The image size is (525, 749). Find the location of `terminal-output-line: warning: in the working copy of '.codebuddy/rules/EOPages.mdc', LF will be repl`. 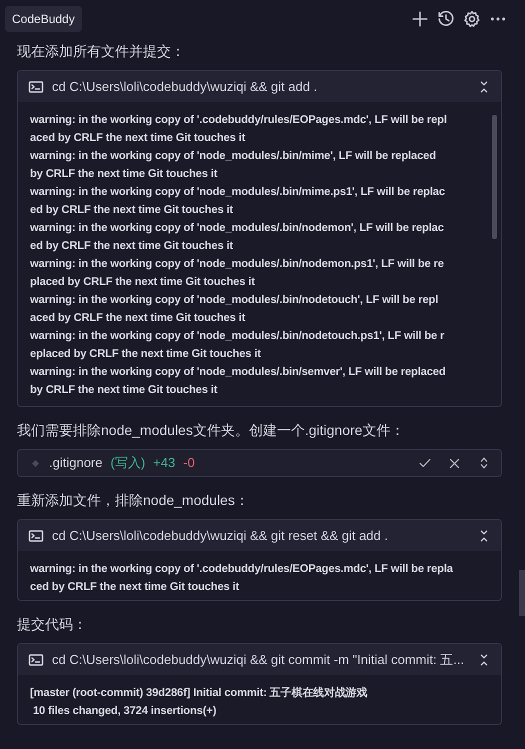

terminal-output-line: warning: in the working copy of '.codebuddy/rules/EOPages.mdc', LF will be repl is located at coordinates (239, 120).